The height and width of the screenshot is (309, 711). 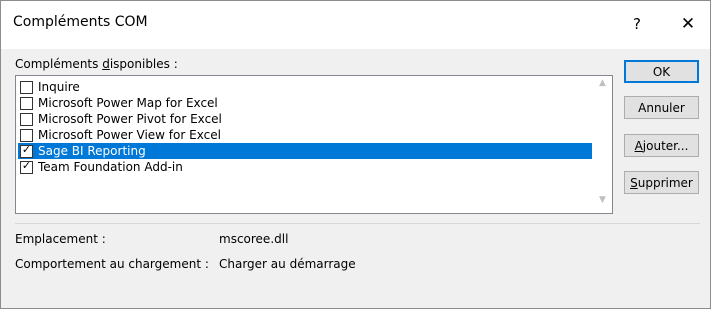 What do you see at coordinates (96, 64) in the screenshot?
I see `addins-list-label: Compléments disponibles :` at bounding box center [96, 64].